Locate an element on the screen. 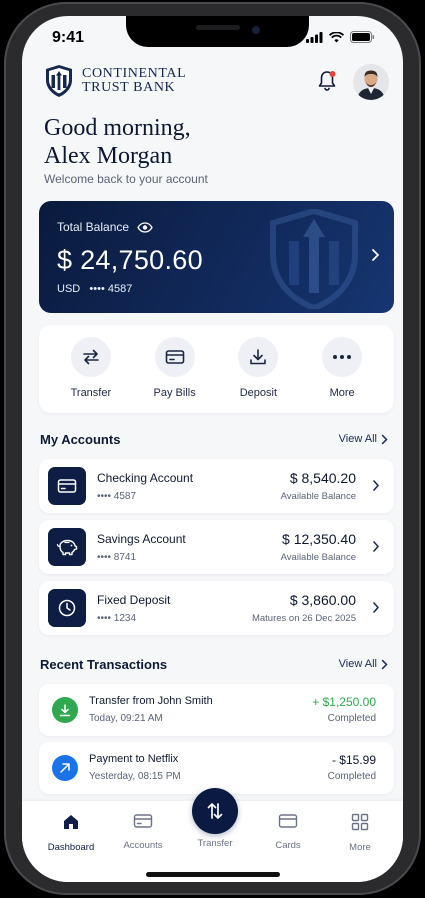 The height and width of the screenshot is (898, 425). quick-action-deposit: Deposit is located at coordinates (258, 369).